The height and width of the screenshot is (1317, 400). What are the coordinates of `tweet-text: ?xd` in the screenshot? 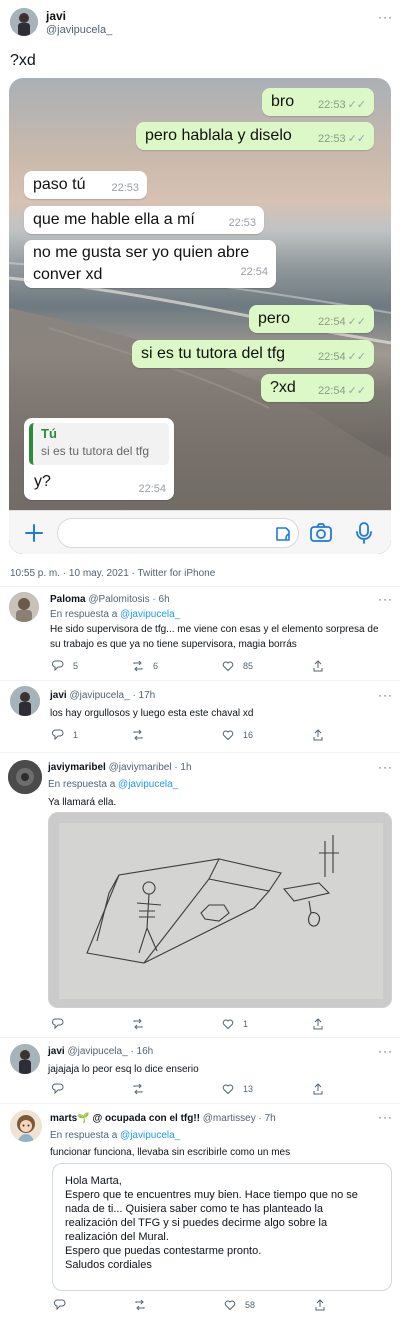 It's located at (23, 60).